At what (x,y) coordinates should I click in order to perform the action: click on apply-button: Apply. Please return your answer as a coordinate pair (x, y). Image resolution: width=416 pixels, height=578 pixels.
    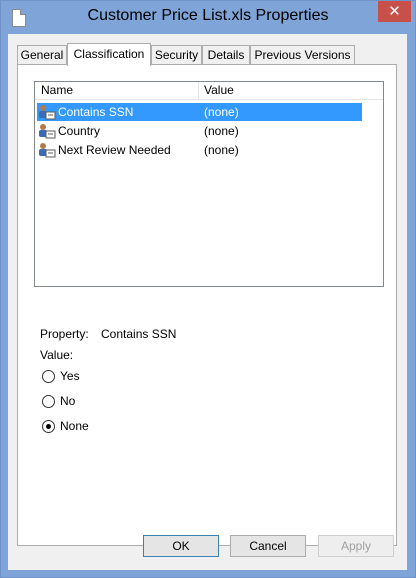
    Looking at the image, I should click on (356, 546).